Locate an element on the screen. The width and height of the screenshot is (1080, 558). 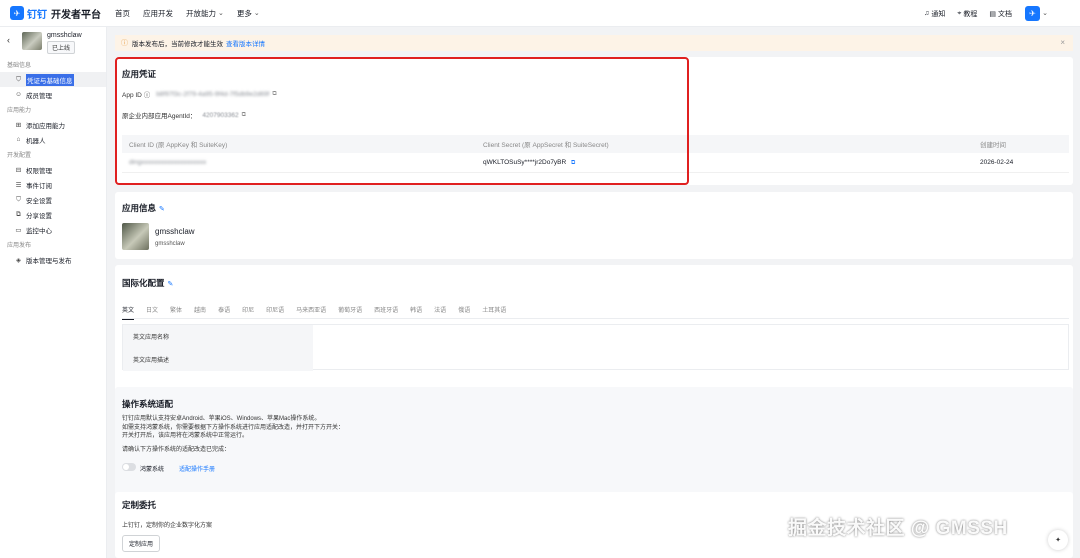
form-label-en-desc: 英文应用描述 is located at coordinates (218, 359).